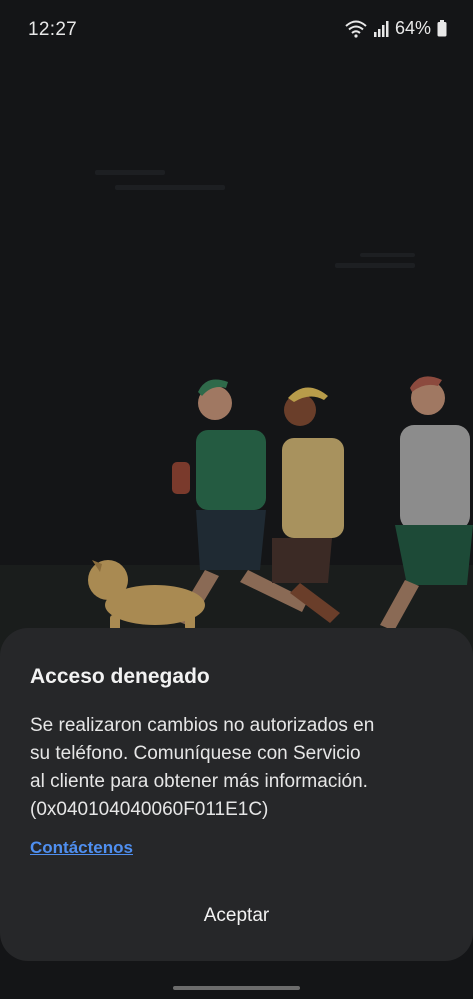  I want to click on accept-button: Aceptar, so click(236, 916).